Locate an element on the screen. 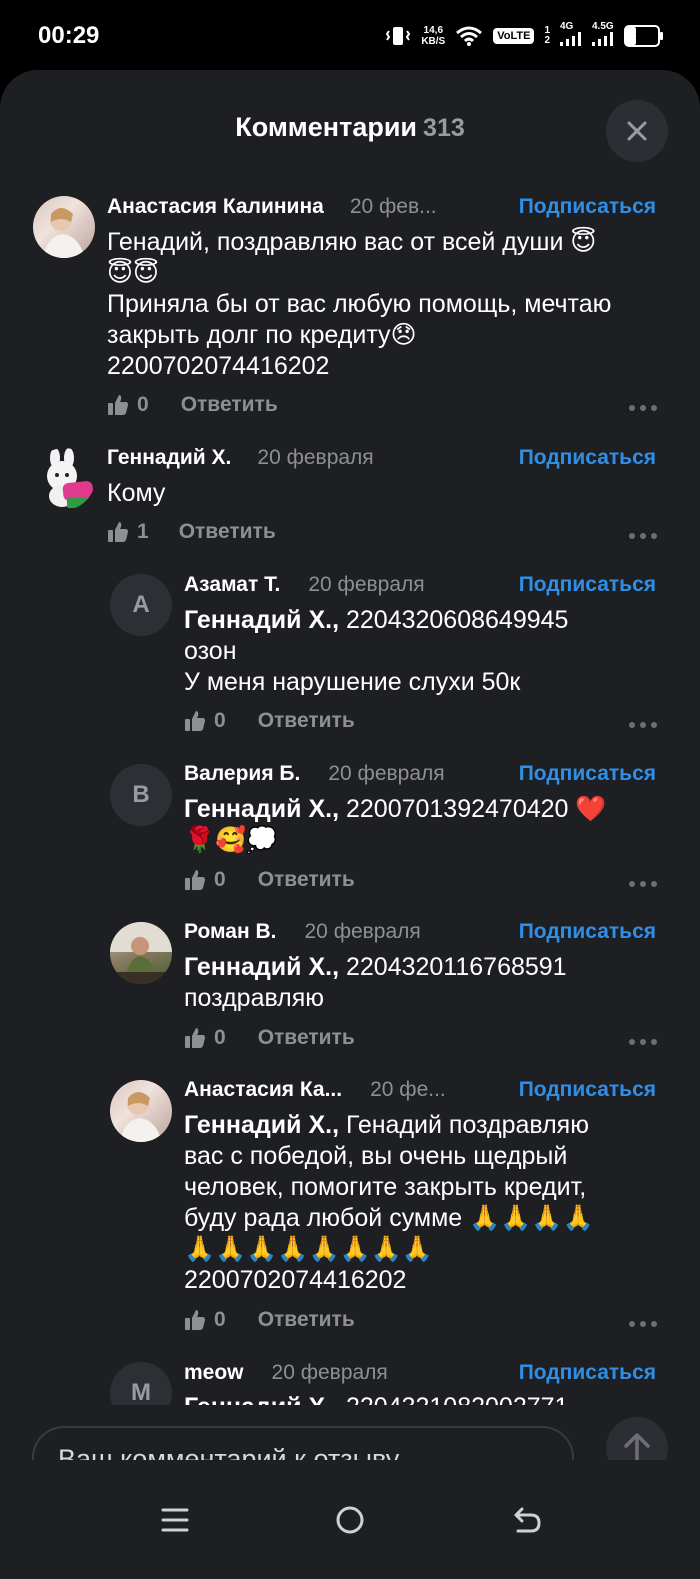  avatar: А is located at coordinates (141, 605).